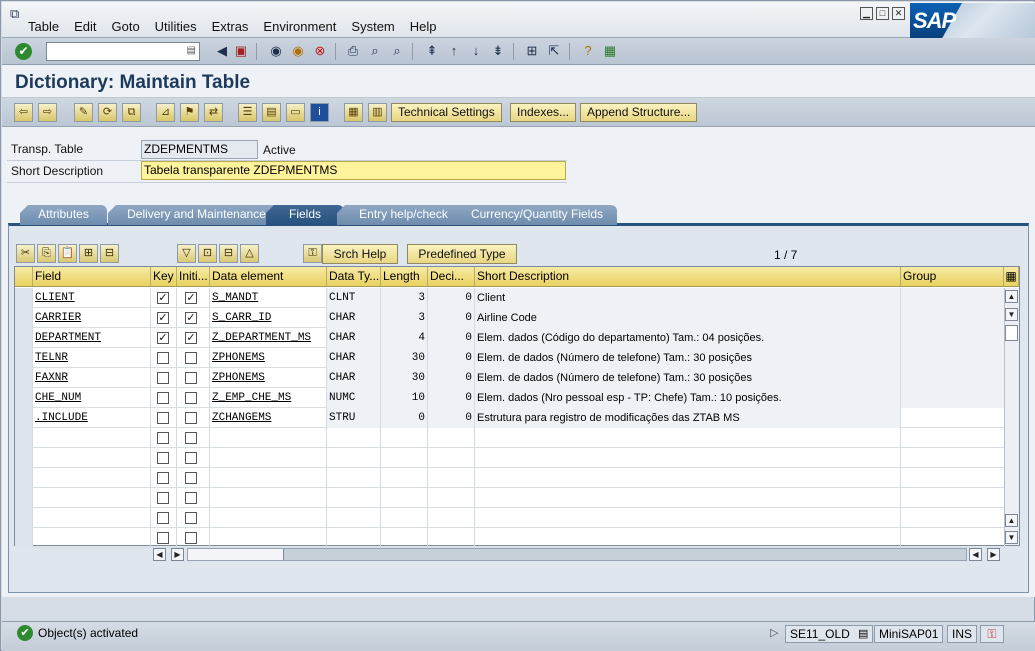  What do you see at coordinates (1011, 537) in the screenshot?
I see `scroll-down-icon: ▼` at bounding box center [1011, 537].